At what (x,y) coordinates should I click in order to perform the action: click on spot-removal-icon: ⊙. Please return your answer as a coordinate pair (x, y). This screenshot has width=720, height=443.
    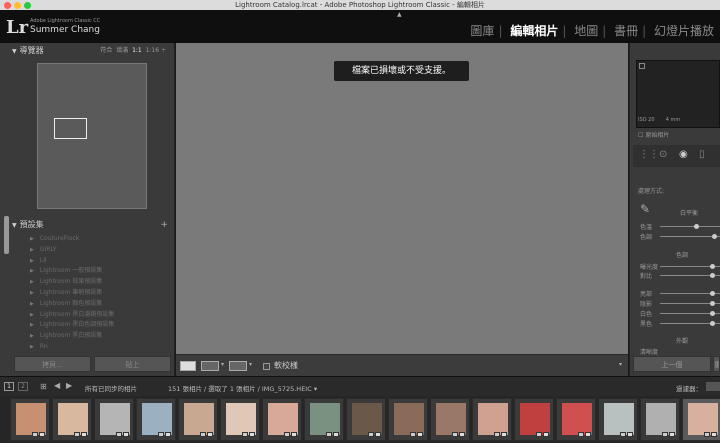
    Looking at the image, I should click on (663, 154).